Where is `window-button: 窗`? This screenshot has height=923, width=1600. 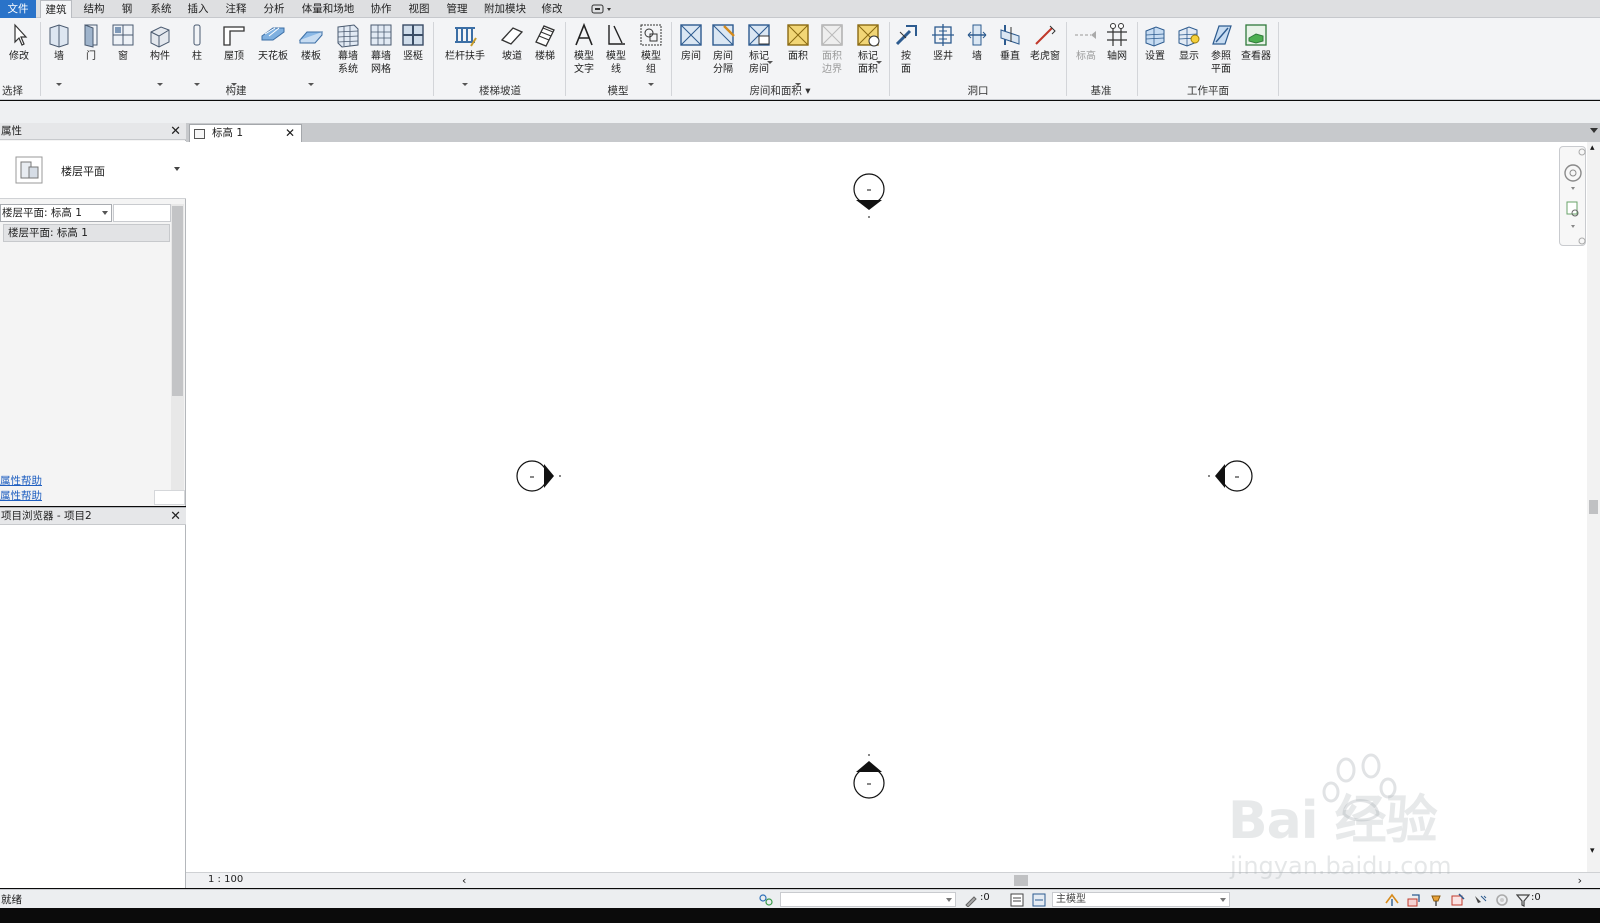
window-button: 窗 is located at coordinates (123, 53).